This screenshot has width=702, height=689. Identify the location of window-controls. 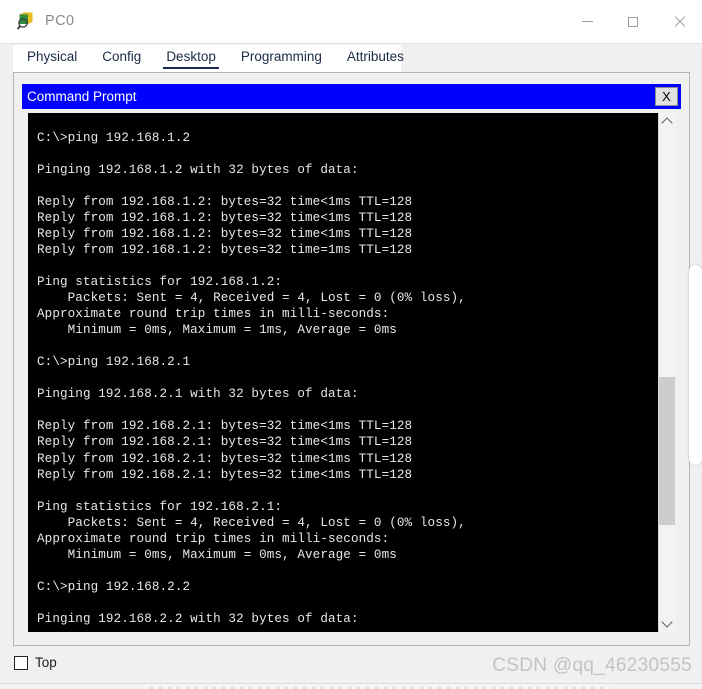
(633, 21).